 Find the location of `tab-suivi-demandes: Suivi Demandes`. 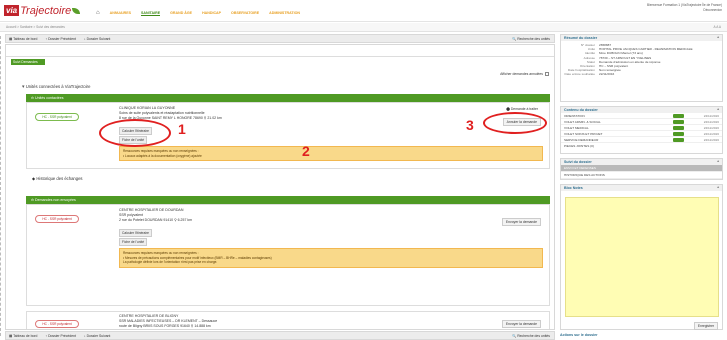

tab-suivi-demandes: Suivi Demandes is located at coordinates (28, 62).